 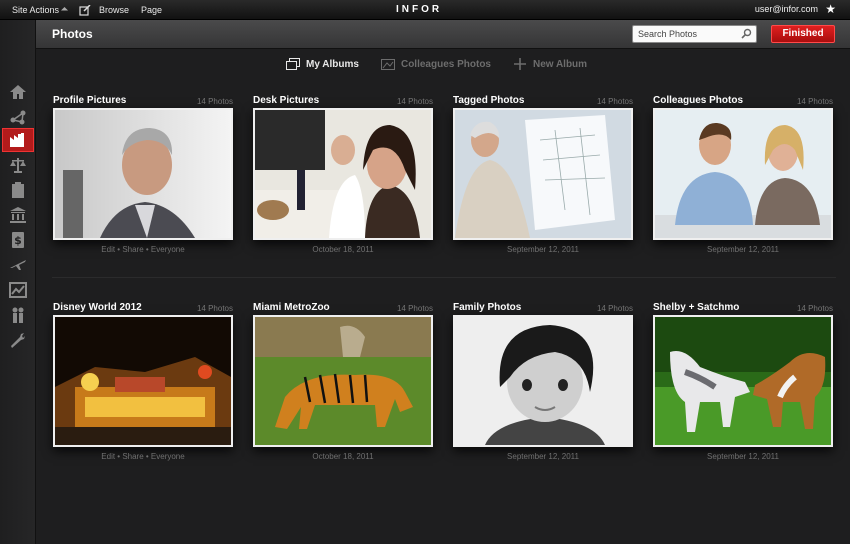 I want to click on album-name: Disney World 2012, so click(x=97, y=307).